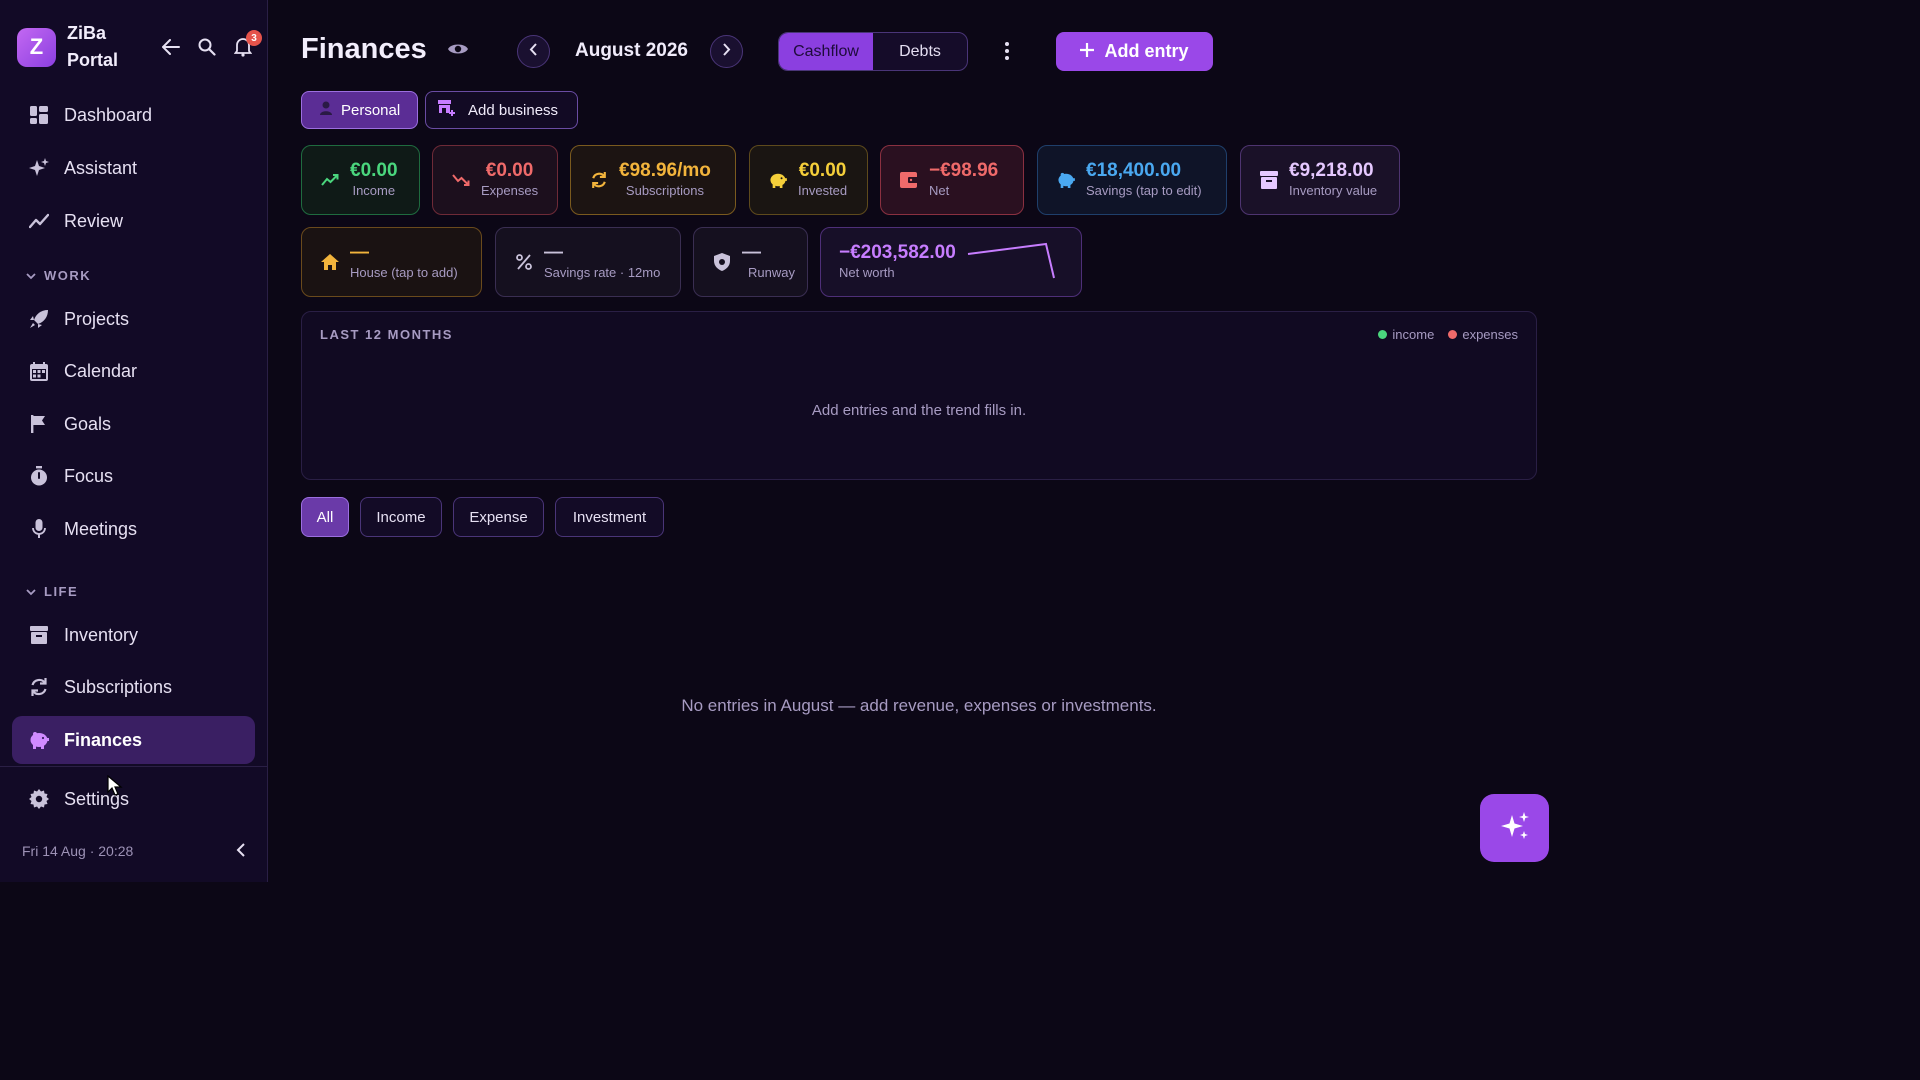 Image resolution: width=1920 pixels, height=1080 pixels. Describe the element at coordinates (939, 190) in the screenshot. I see `net-label: Net` at that location.